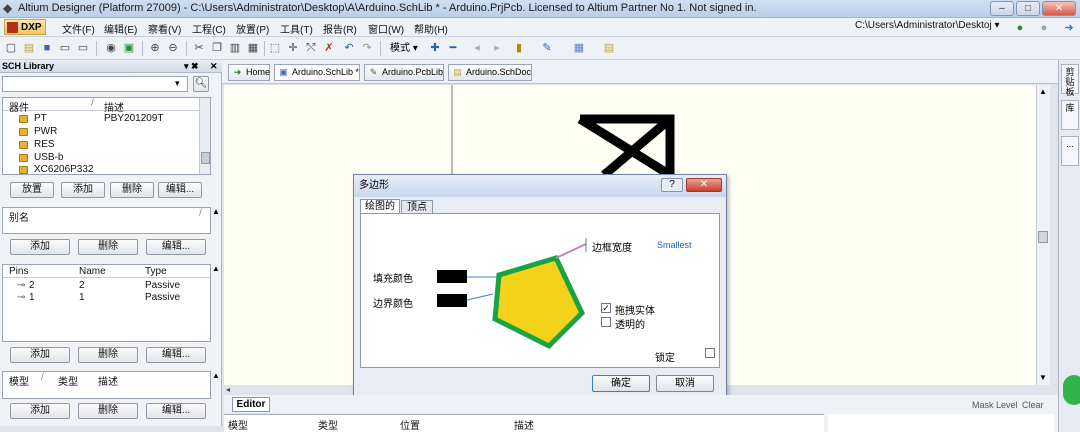  Describe the element at coordinates (40, 355) in the screenshot. I see `add-pin-button: 添加` at that location.